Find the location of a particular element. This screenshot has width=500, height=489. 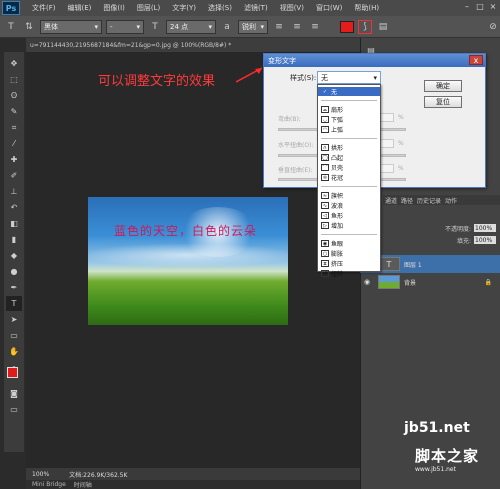

menu-window: 窗口(W) is located at coordinates (329, 8).